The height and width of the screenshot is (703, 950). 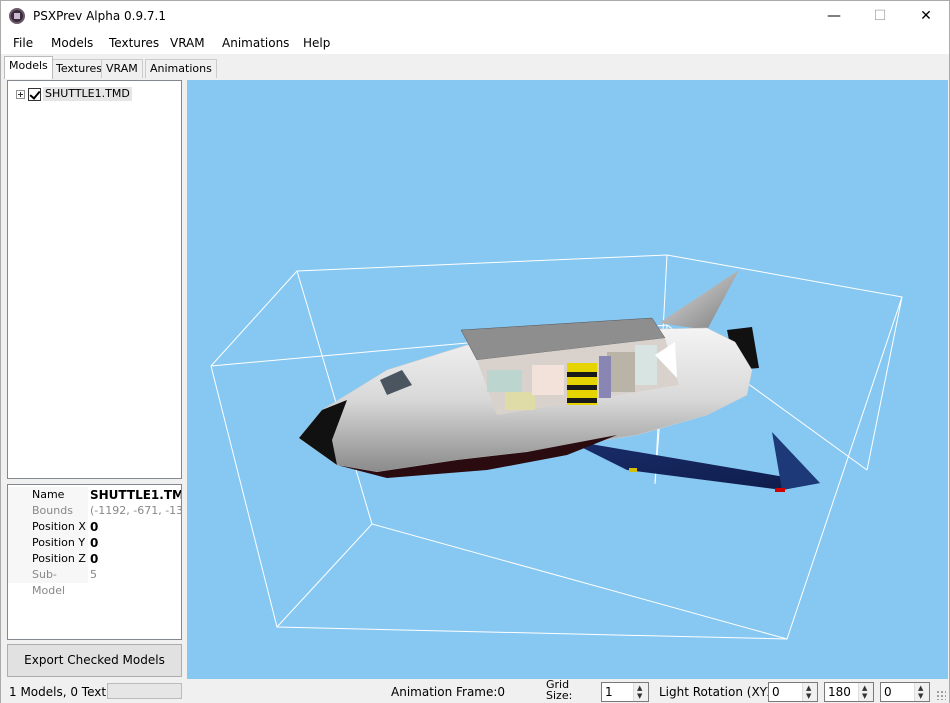 I want to click on property-row-position-z: Position Z 0, so click(x=94, y=559).